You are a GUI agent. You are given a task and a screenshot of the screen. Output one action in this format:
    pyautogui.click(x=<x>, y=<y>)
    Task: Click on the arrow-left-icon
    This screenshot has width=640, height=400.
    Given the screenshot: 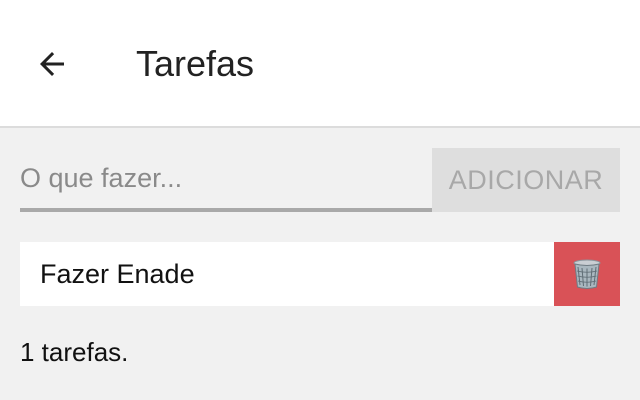 What is the action you would take?
    pyautogui.click(x=52, y=64)
    